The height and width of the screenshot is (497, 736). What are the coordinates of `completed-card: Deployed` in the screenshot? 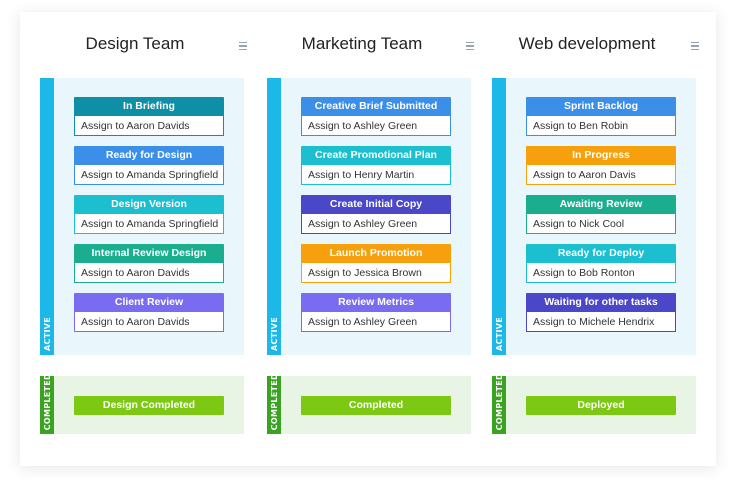 It's located at (601, 405).